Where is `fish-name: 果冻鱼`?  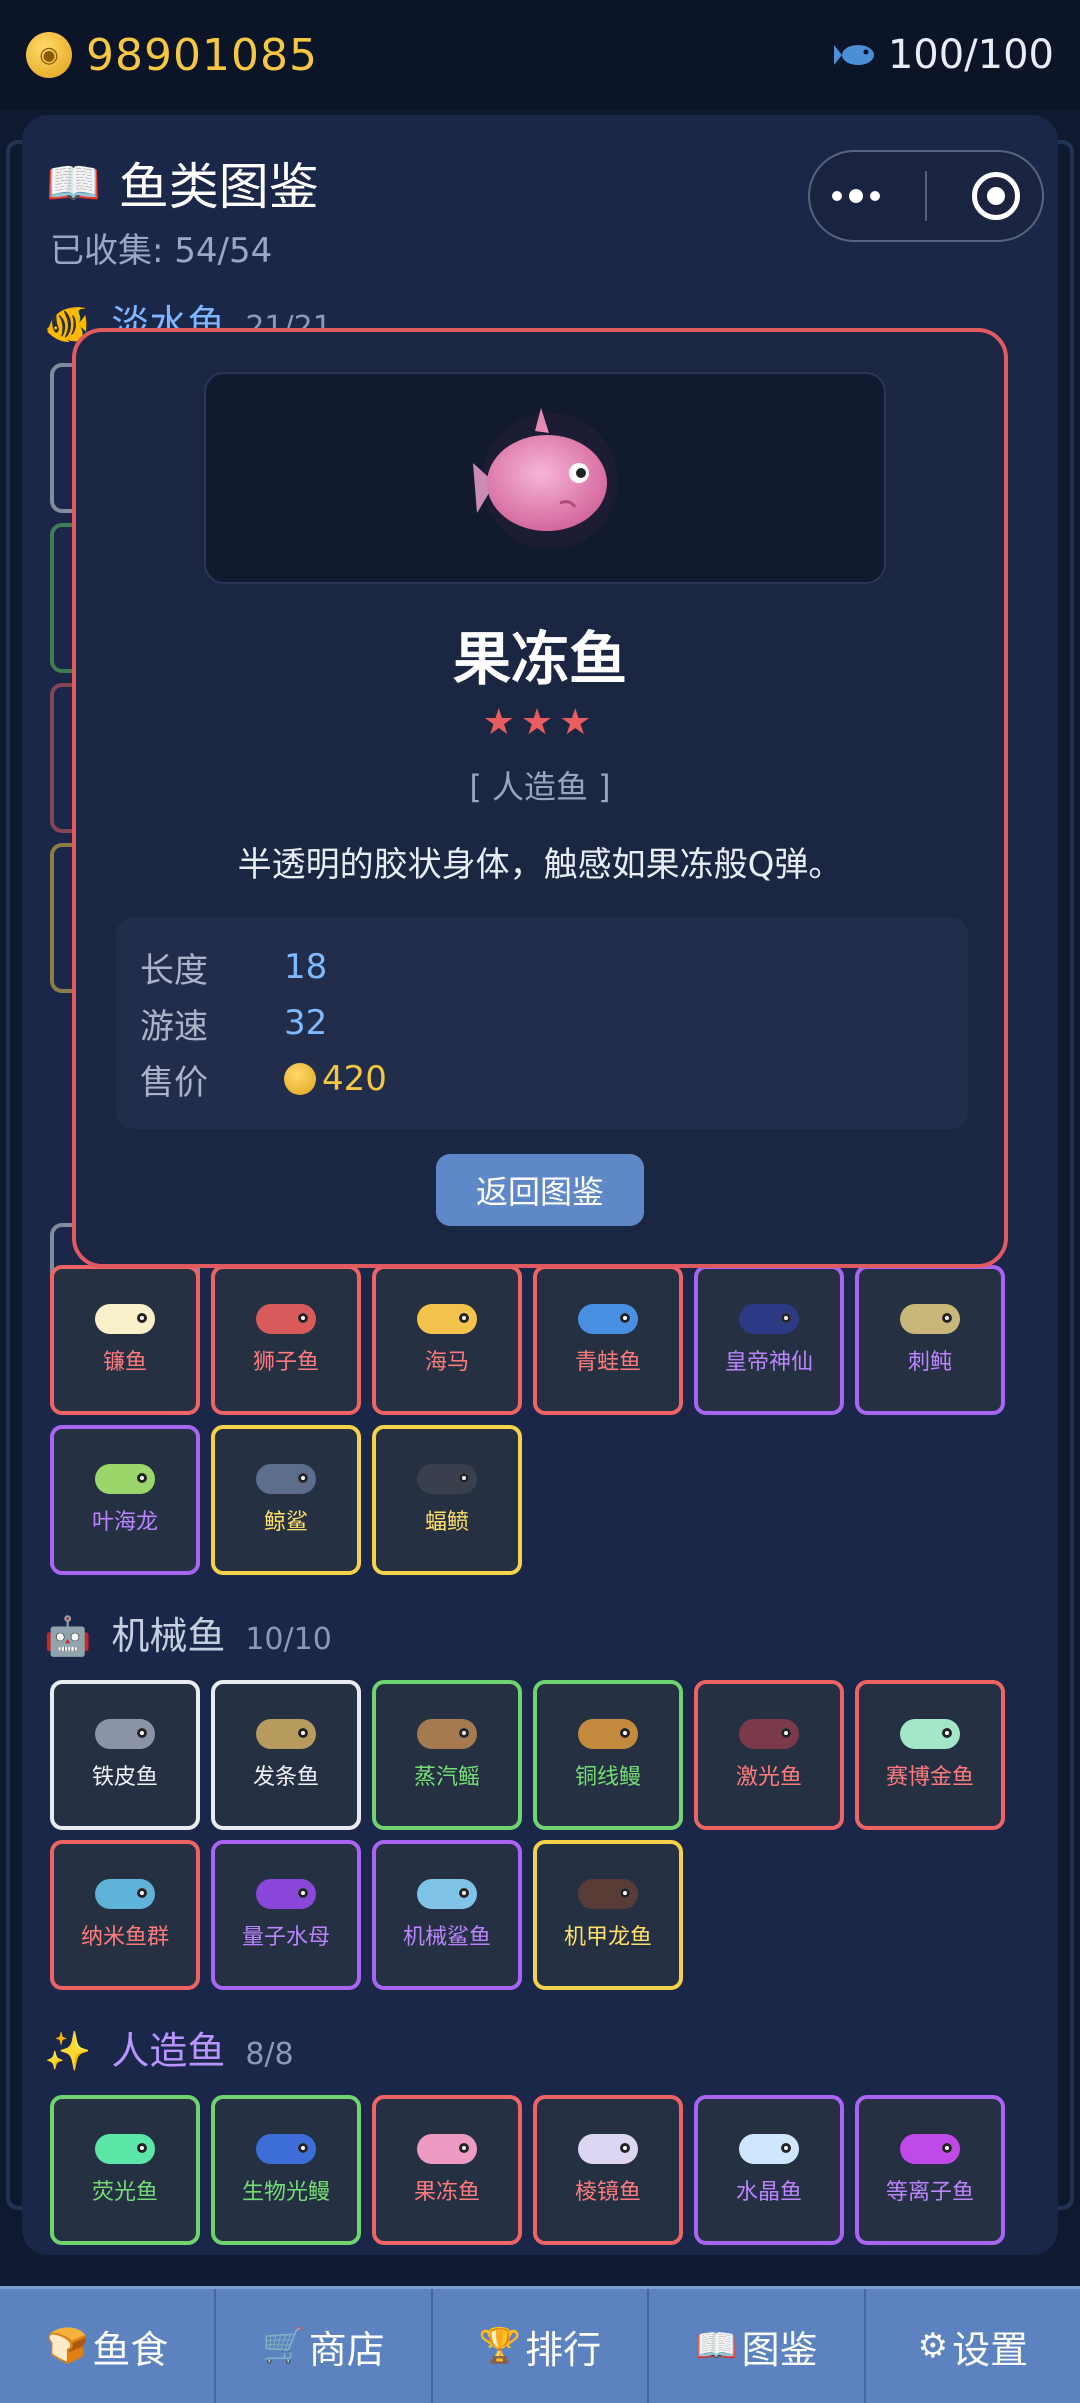 fish-name: 果冻鱼 is located at coordinates (539, 659).